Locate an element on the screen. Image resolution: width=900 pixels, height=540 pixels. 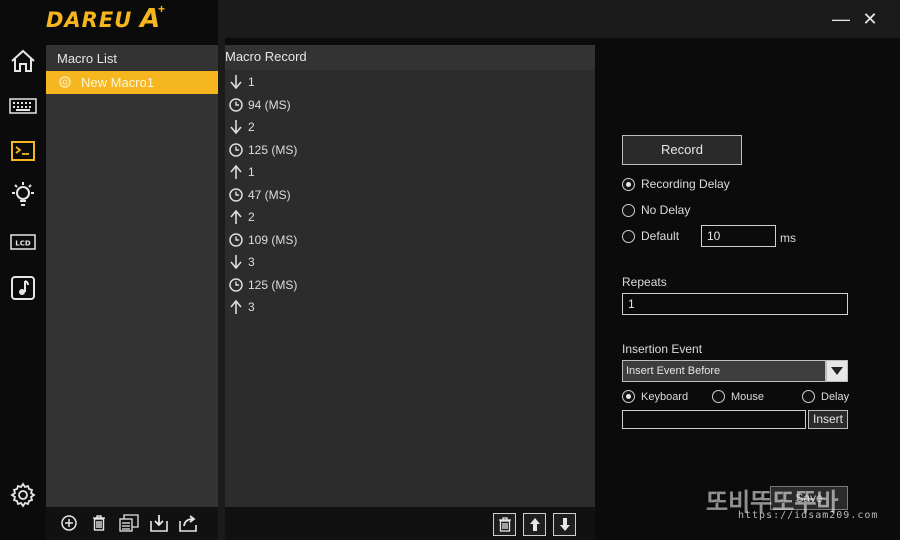
macro-terminal-icon is located at coordinates (23, 151).